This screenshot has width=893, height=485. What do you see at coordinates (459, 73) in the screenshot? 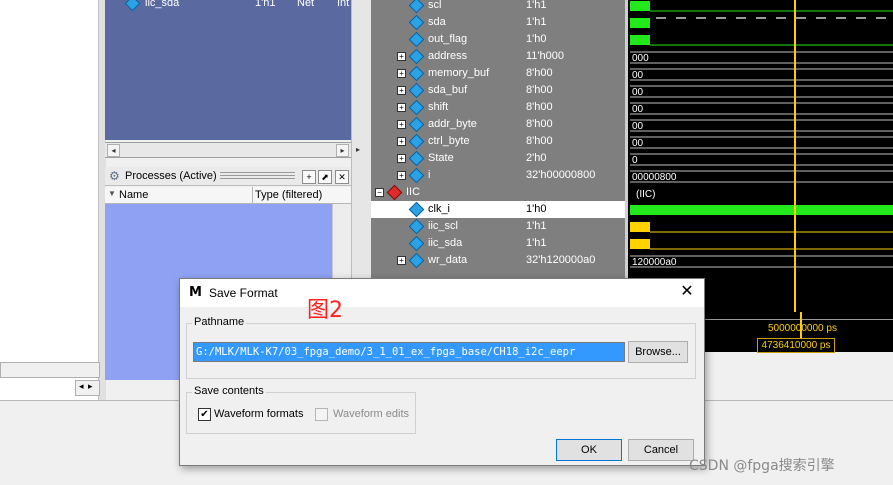
I see `signal-name: memory_buf` at bounding box center [459, 73].